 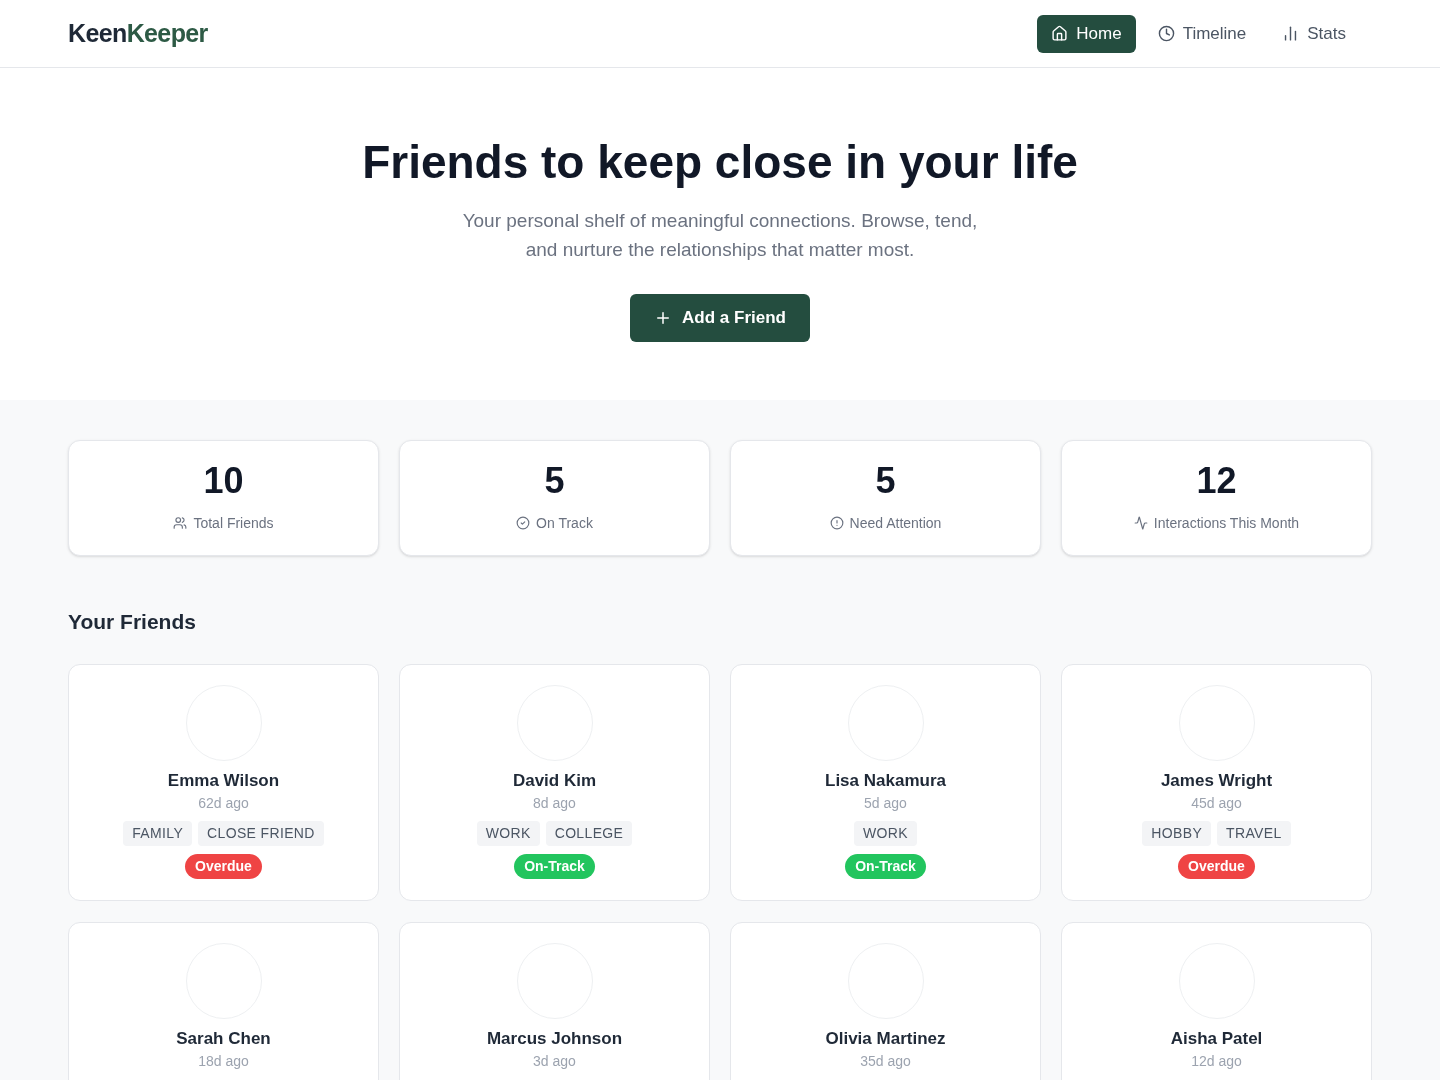 I want to click on friend-name: Emma Wilson, so click(x=223, y=780).